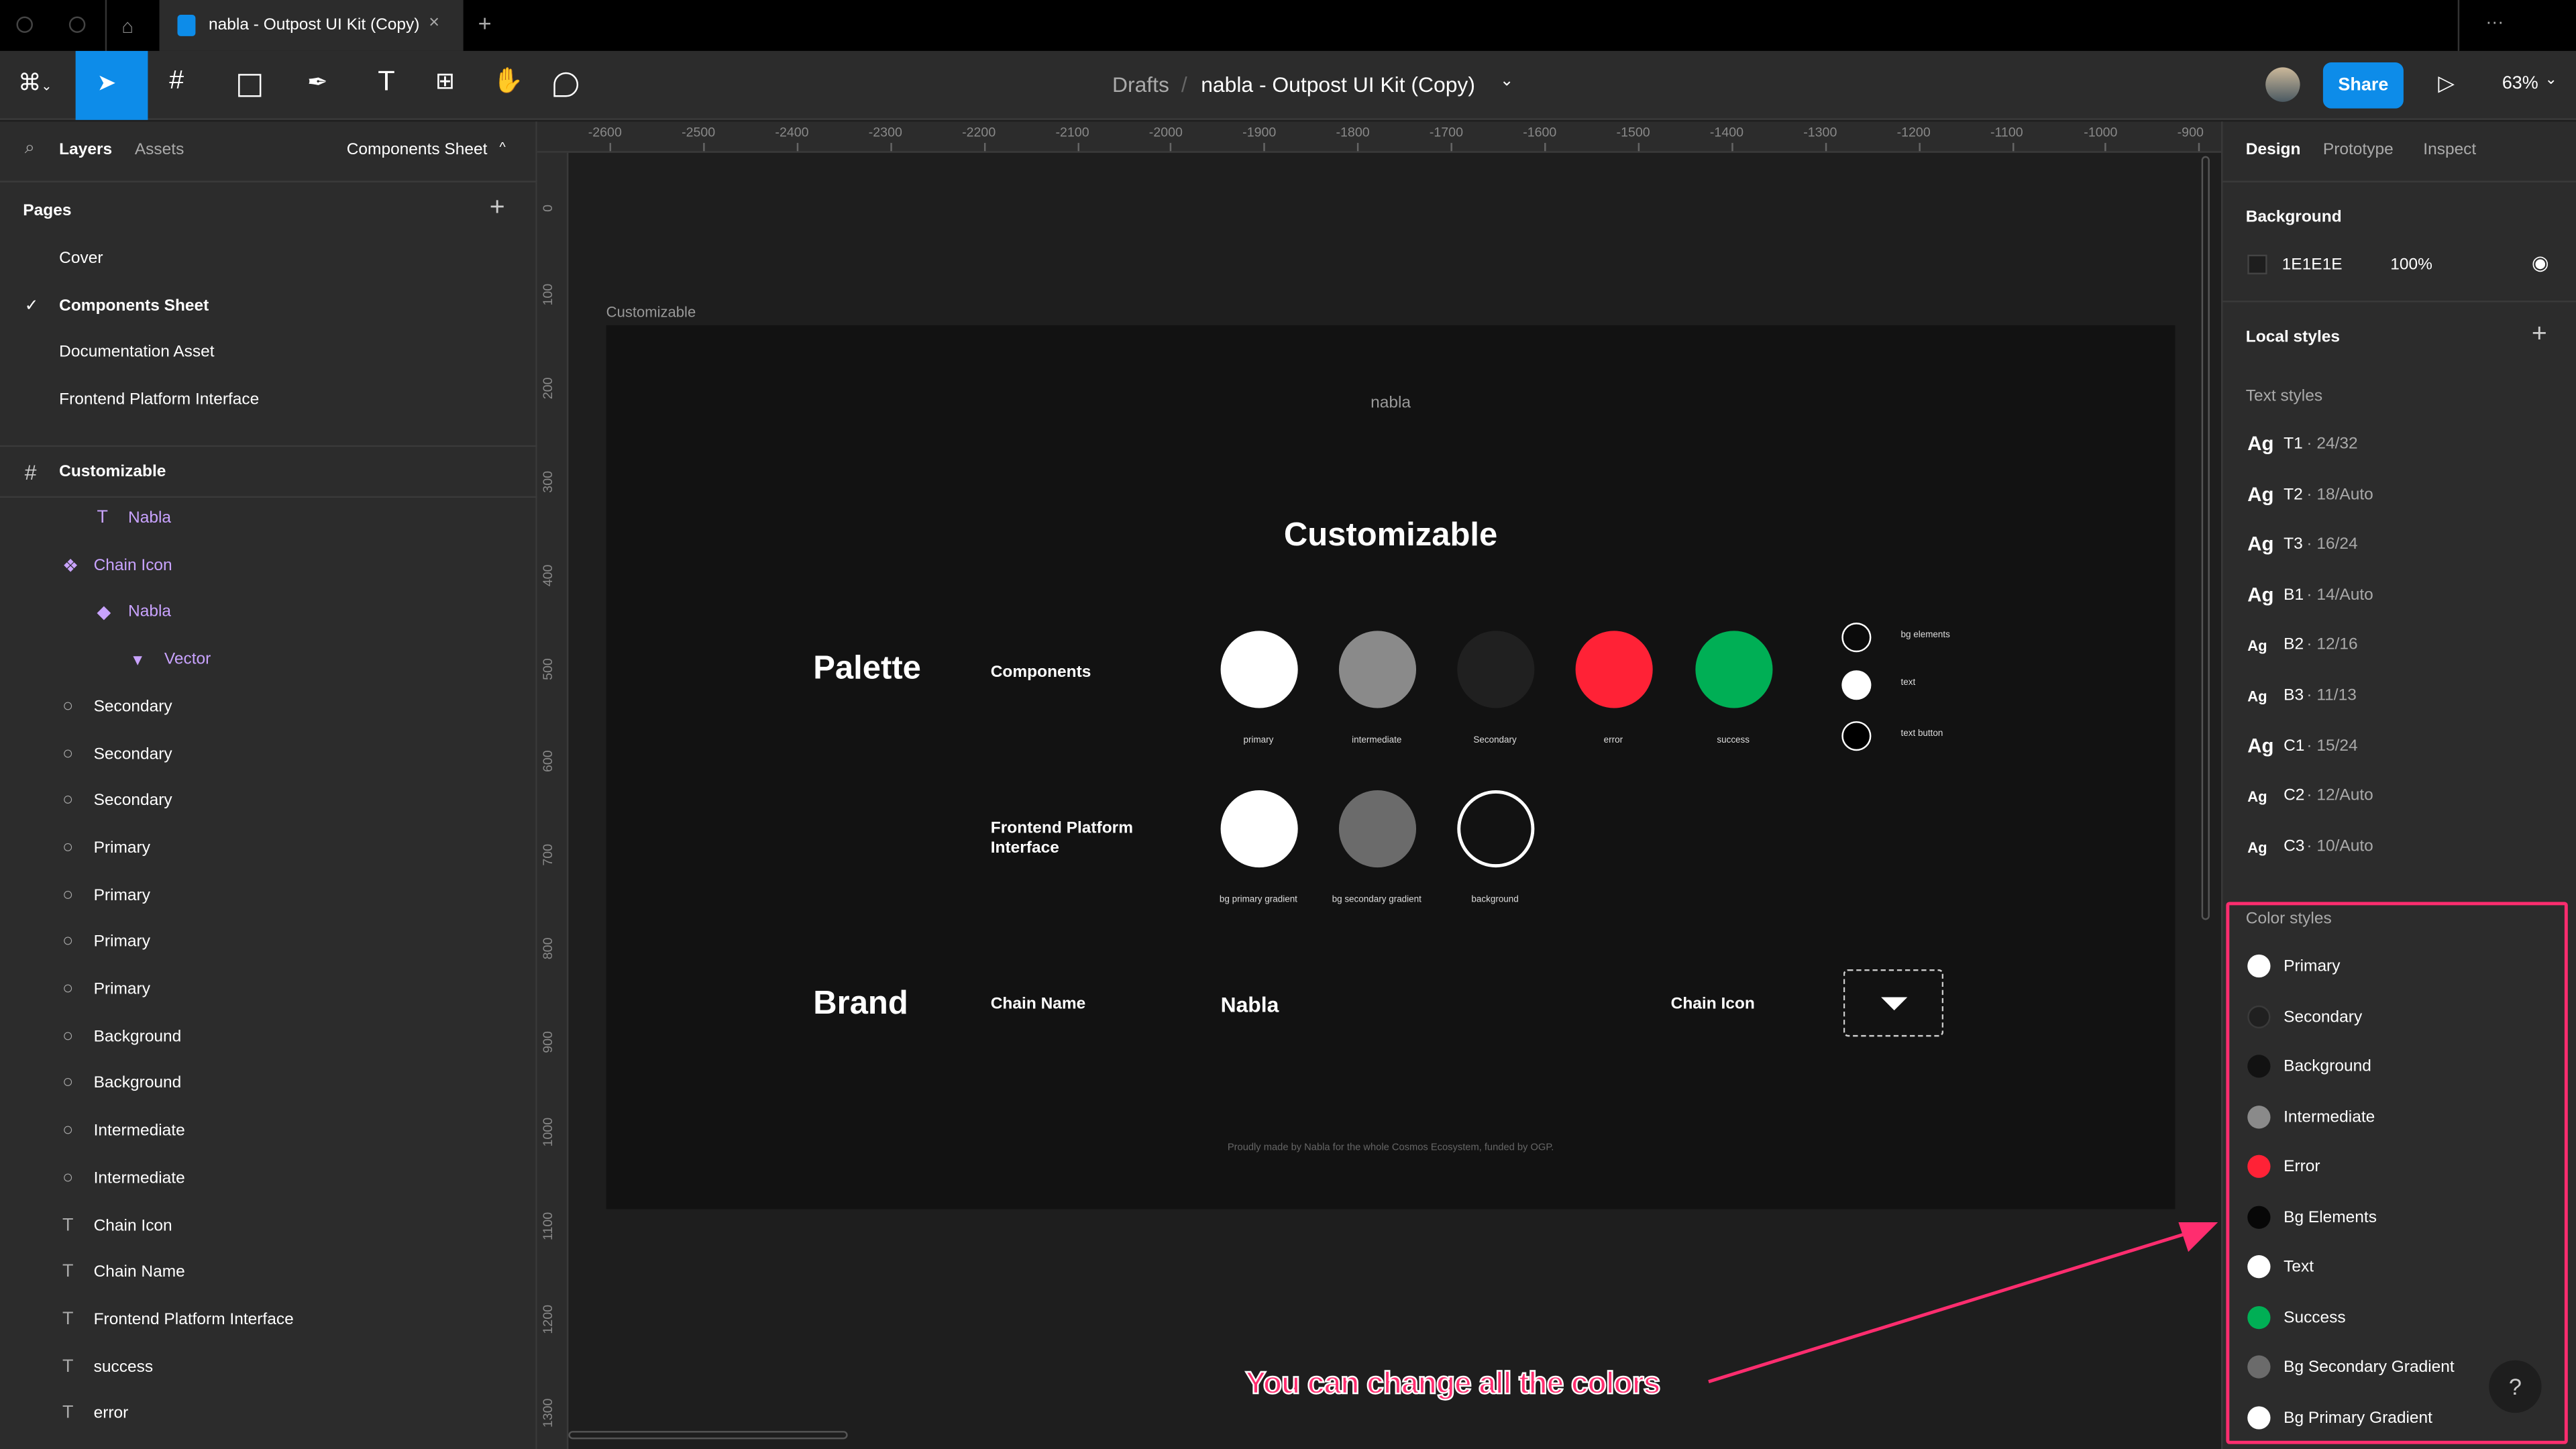 Image resolution: width=2576 pixels, height=1449 pixels. What do you see at coordinates (2312, 265) in the screenshot?
I see `bg-hex-input: 1E1E1E` at bounding box center [2312, 265].